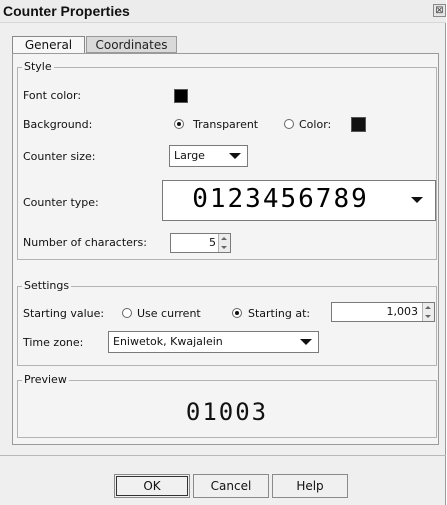 The width and height of the screenshot is (447, 505). I want to click on background-color-label: Color:, so click(315, 124).